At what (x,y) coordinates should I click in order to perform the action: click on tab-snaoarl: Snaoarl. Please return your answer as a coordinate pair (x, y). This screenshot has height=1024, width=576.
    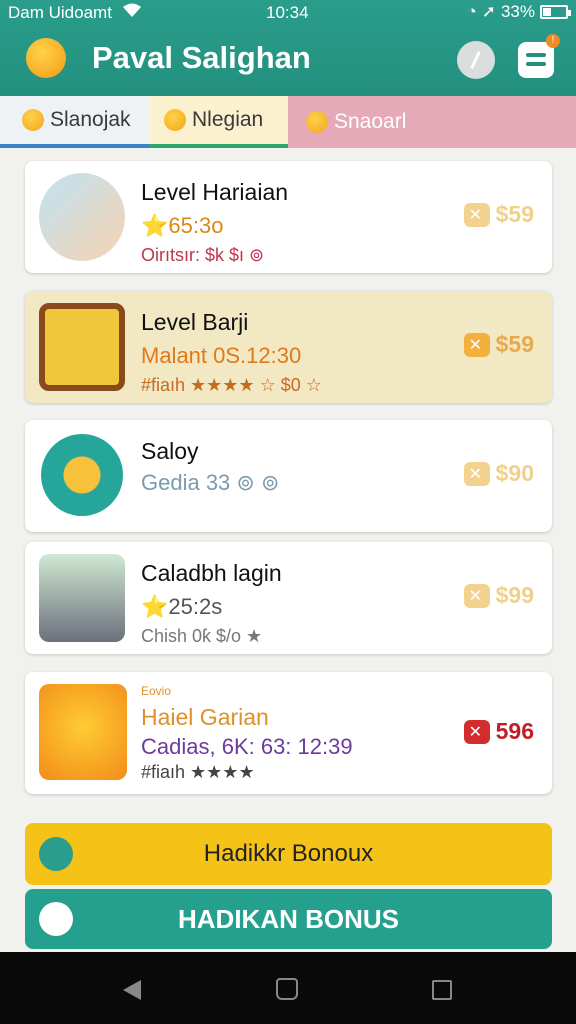
    Looking at the image, I should click on (432, 122).